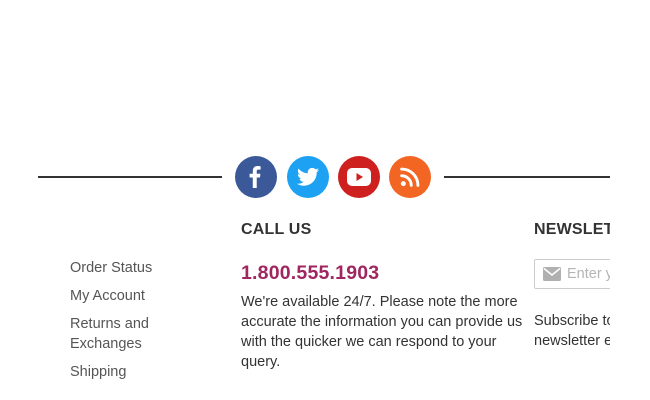 This screenshot has width=650, height=400. What do you see at coordinates (588, 274) in the screenshot?
I see `email-input` at bounding box center [588, 274].